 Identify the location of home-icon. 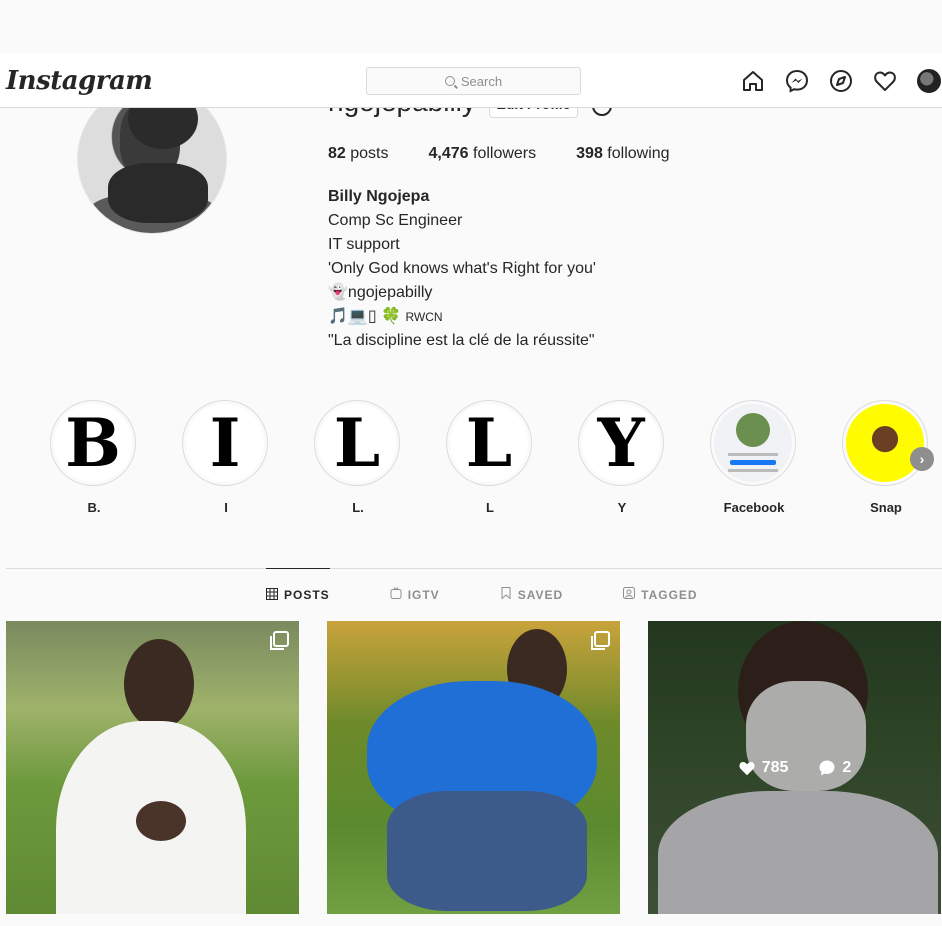
(753, 81).